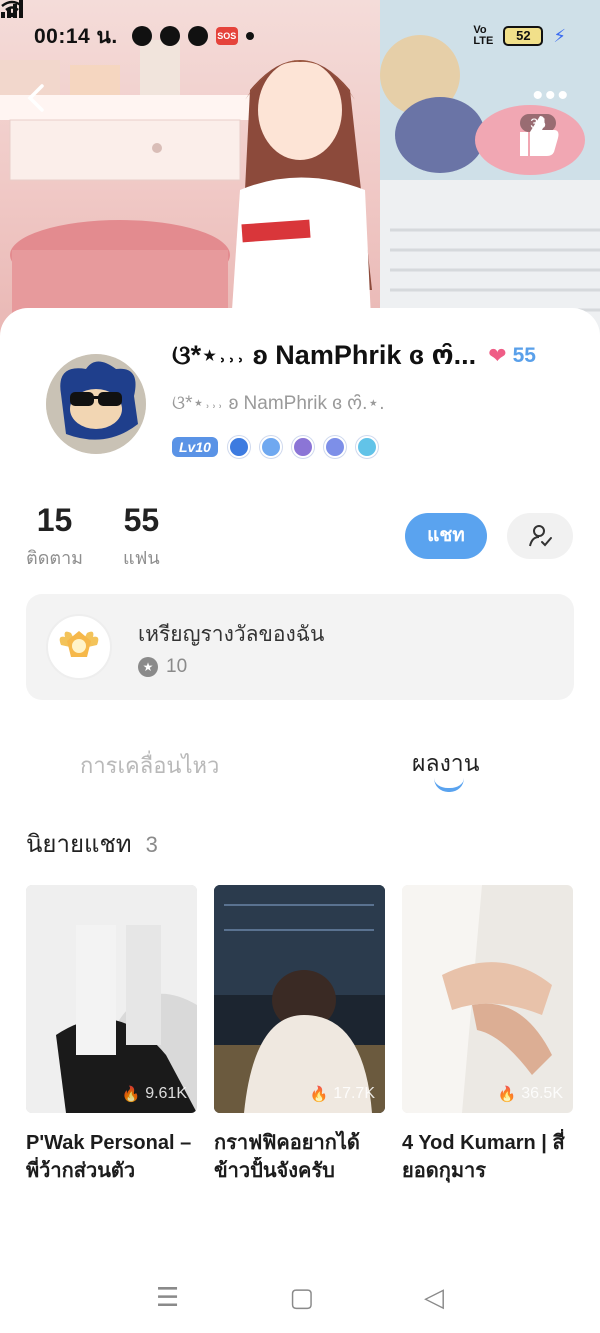 The image size is (600, 1333). Describe the element at coordinates (283, 23) in the screenshot. I see `system-icons: Vo LTE 52 ⚡` at that location.